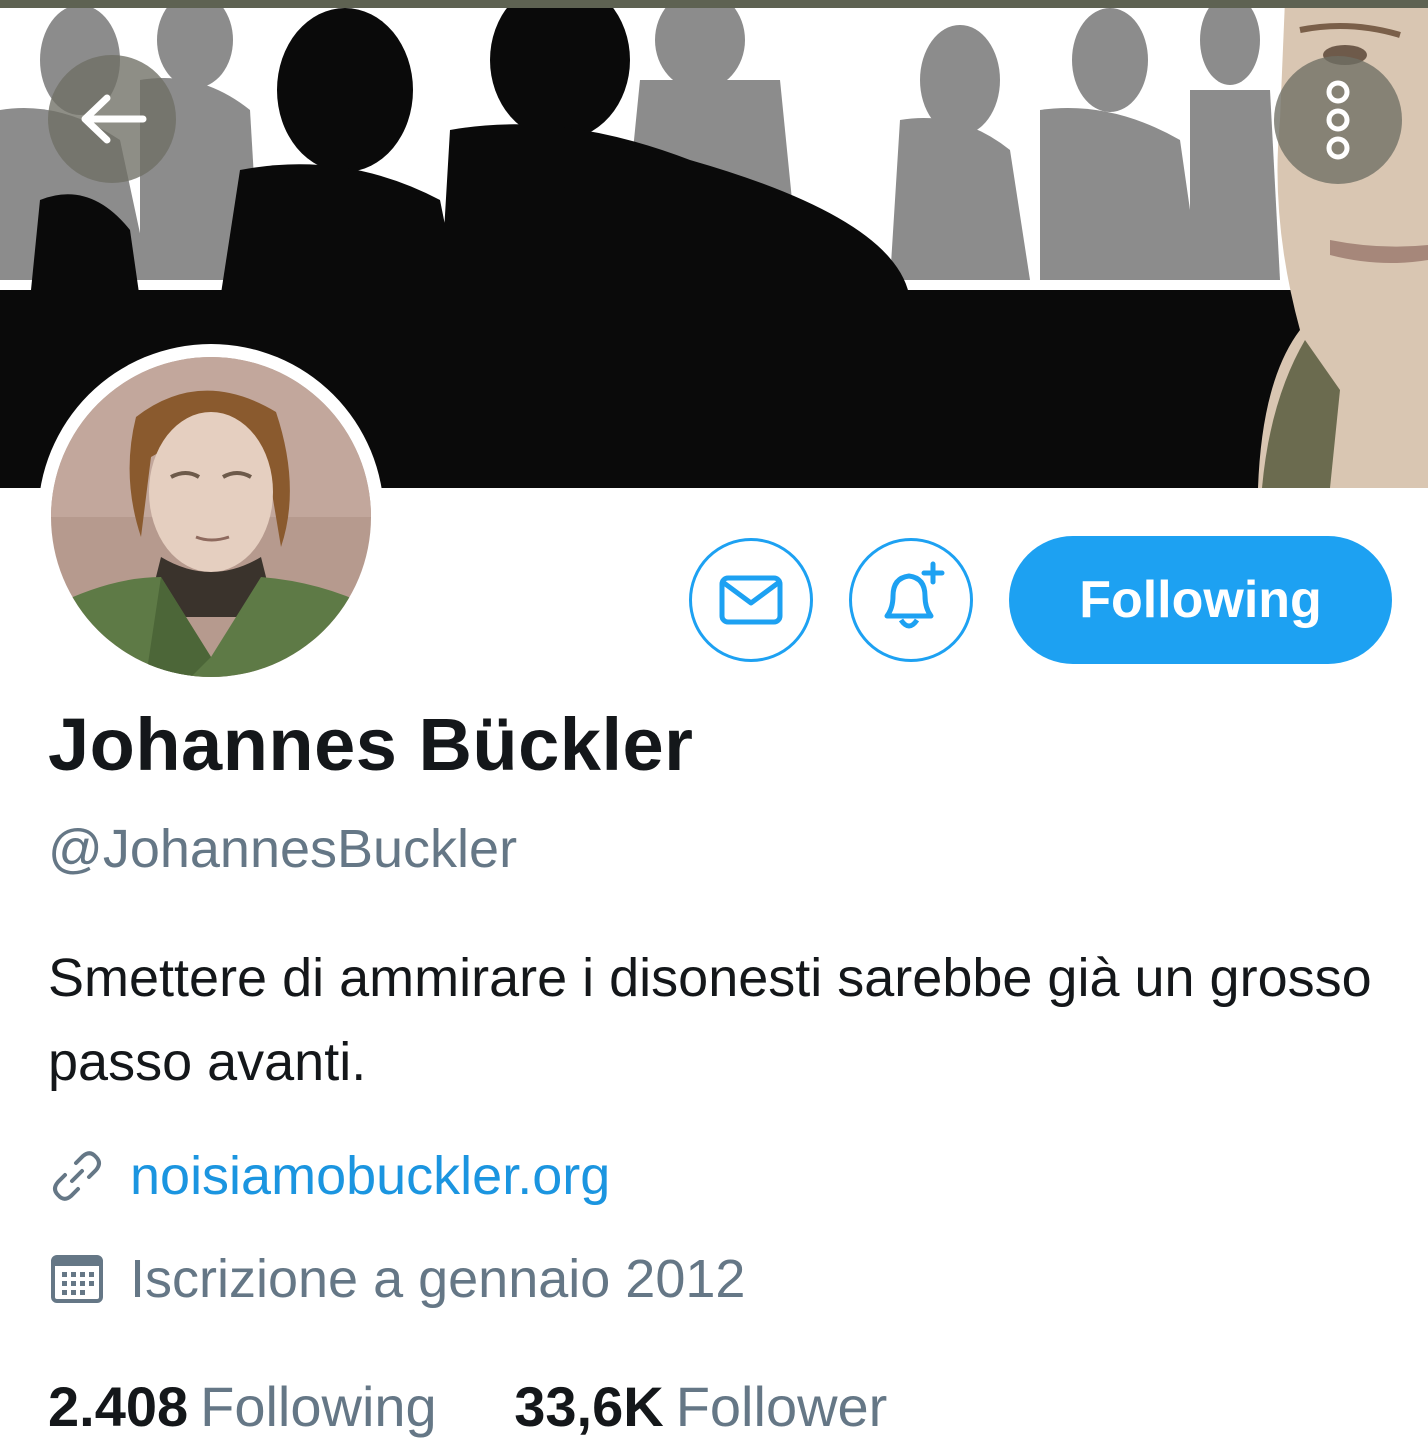 The width and height of the screenshot is (1428, 1453). I want to click on following-stat: 2.408 Following, so click(242, 1406).